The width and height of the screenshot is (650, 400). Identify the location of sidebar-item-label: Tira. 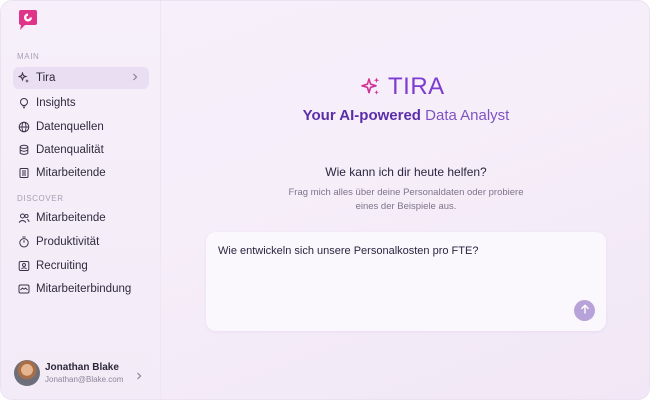
(46, 78).